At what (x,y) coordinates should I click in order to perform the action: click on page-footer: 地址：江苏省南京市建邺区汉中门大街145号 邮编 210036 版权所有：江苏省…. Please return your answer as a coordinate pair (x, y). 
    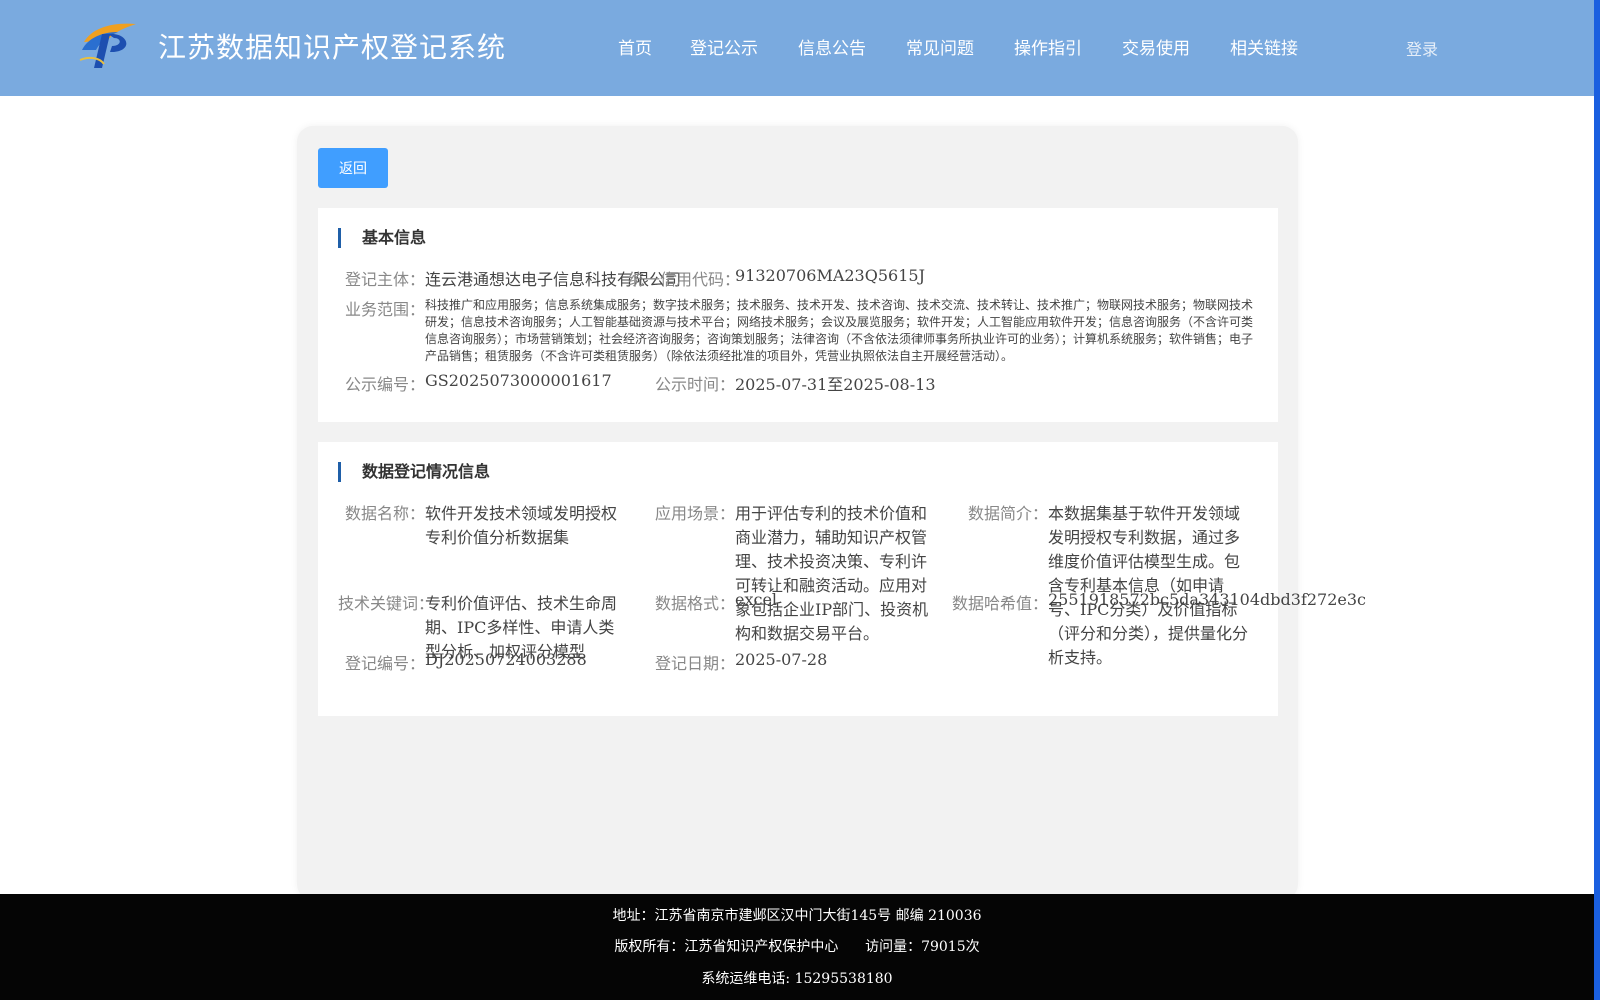
    Looking at the image, I should click on (797, 947).